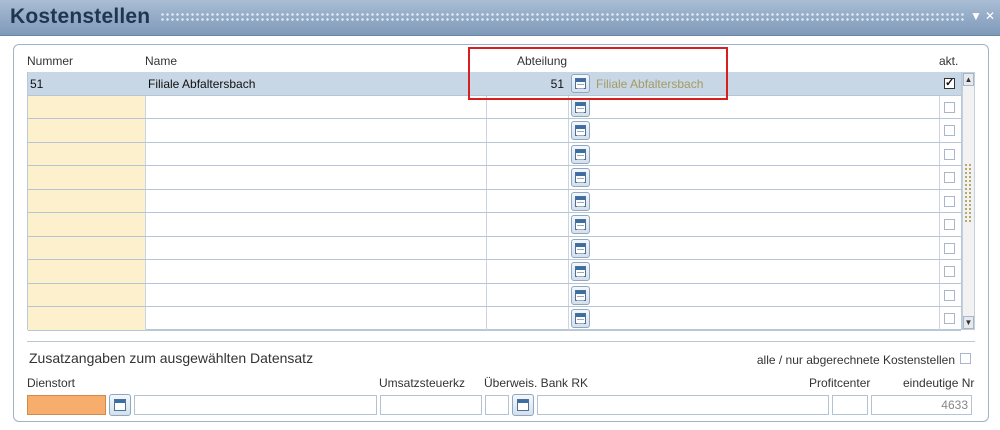  I want to click on cell-nummer: 51, so click(87, 83).